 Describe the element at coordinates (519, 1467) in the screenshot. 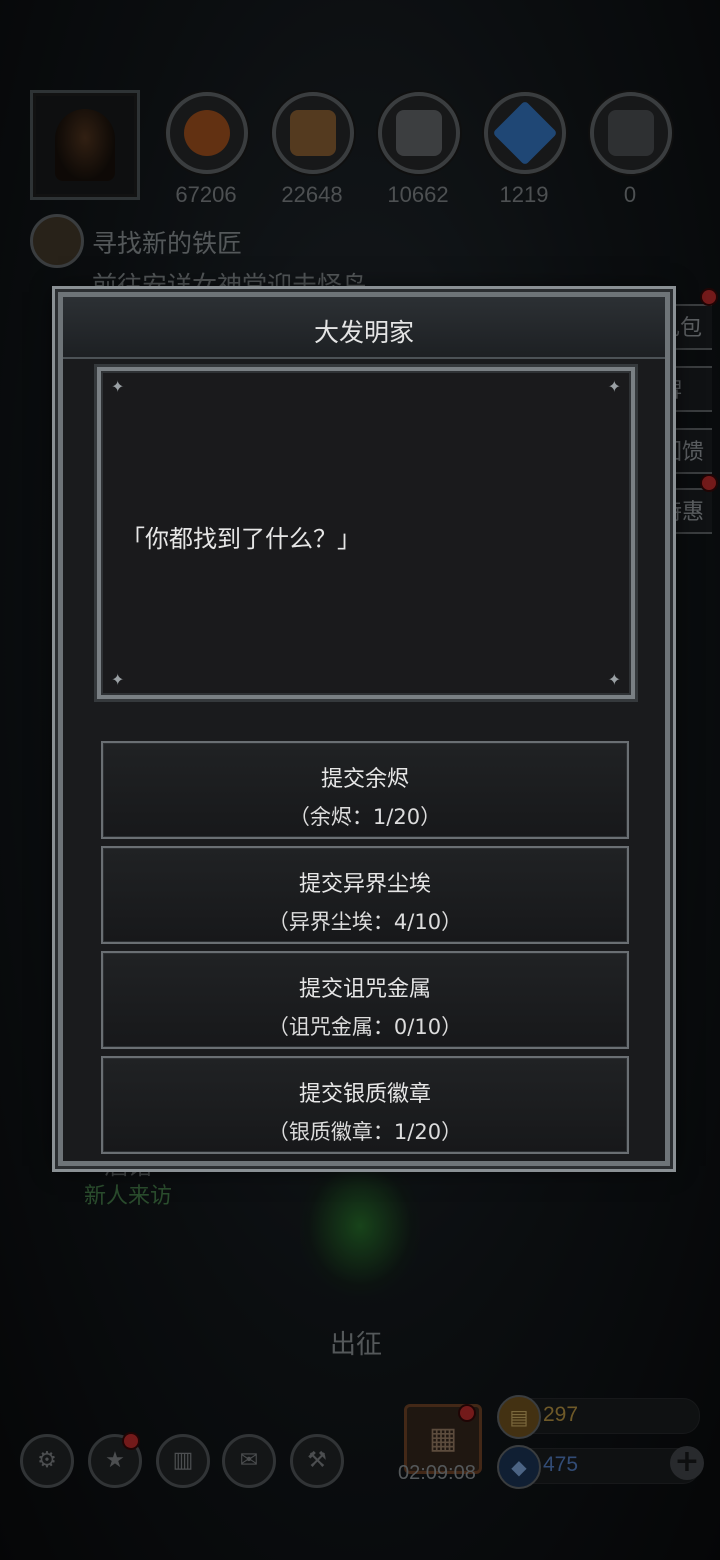

I see `gem-icon: ◆` at that location.